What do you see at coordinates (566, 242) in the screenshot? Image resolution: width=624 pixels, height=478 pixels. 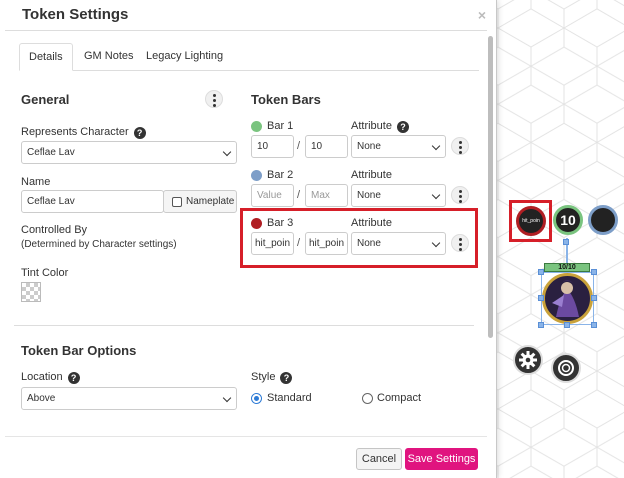 I see `rotation-handle` at bounding box center [566, 242].